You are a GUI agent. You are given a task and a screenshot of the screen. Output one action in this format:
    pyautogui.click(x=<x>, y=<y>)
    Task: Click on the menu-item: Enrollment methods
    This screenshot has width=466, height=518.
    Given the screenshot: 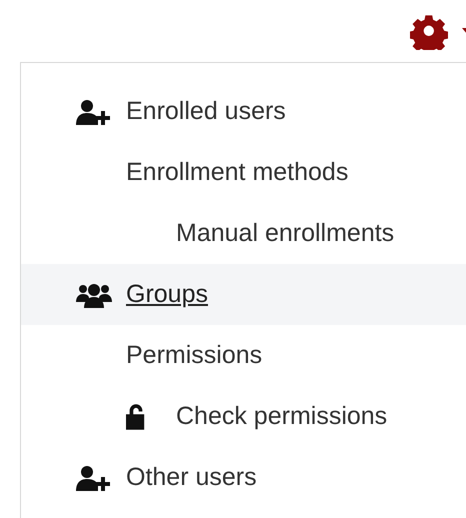 What is the action you would take?
    pyautogui.click(x=237, y=172)
    